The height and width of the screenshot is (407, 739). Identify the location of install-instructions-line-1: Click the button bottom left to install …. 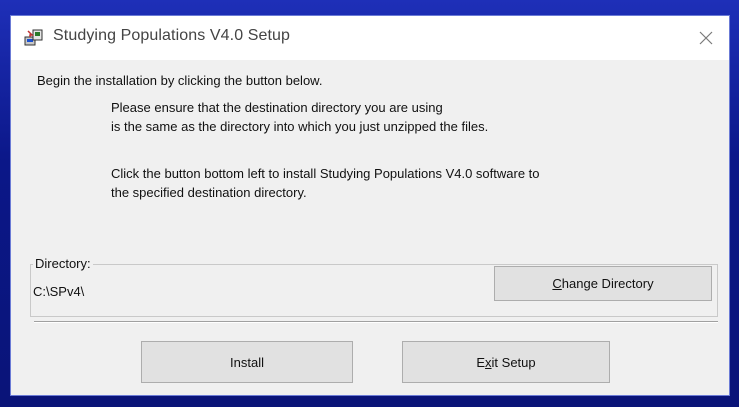
(325, 173).